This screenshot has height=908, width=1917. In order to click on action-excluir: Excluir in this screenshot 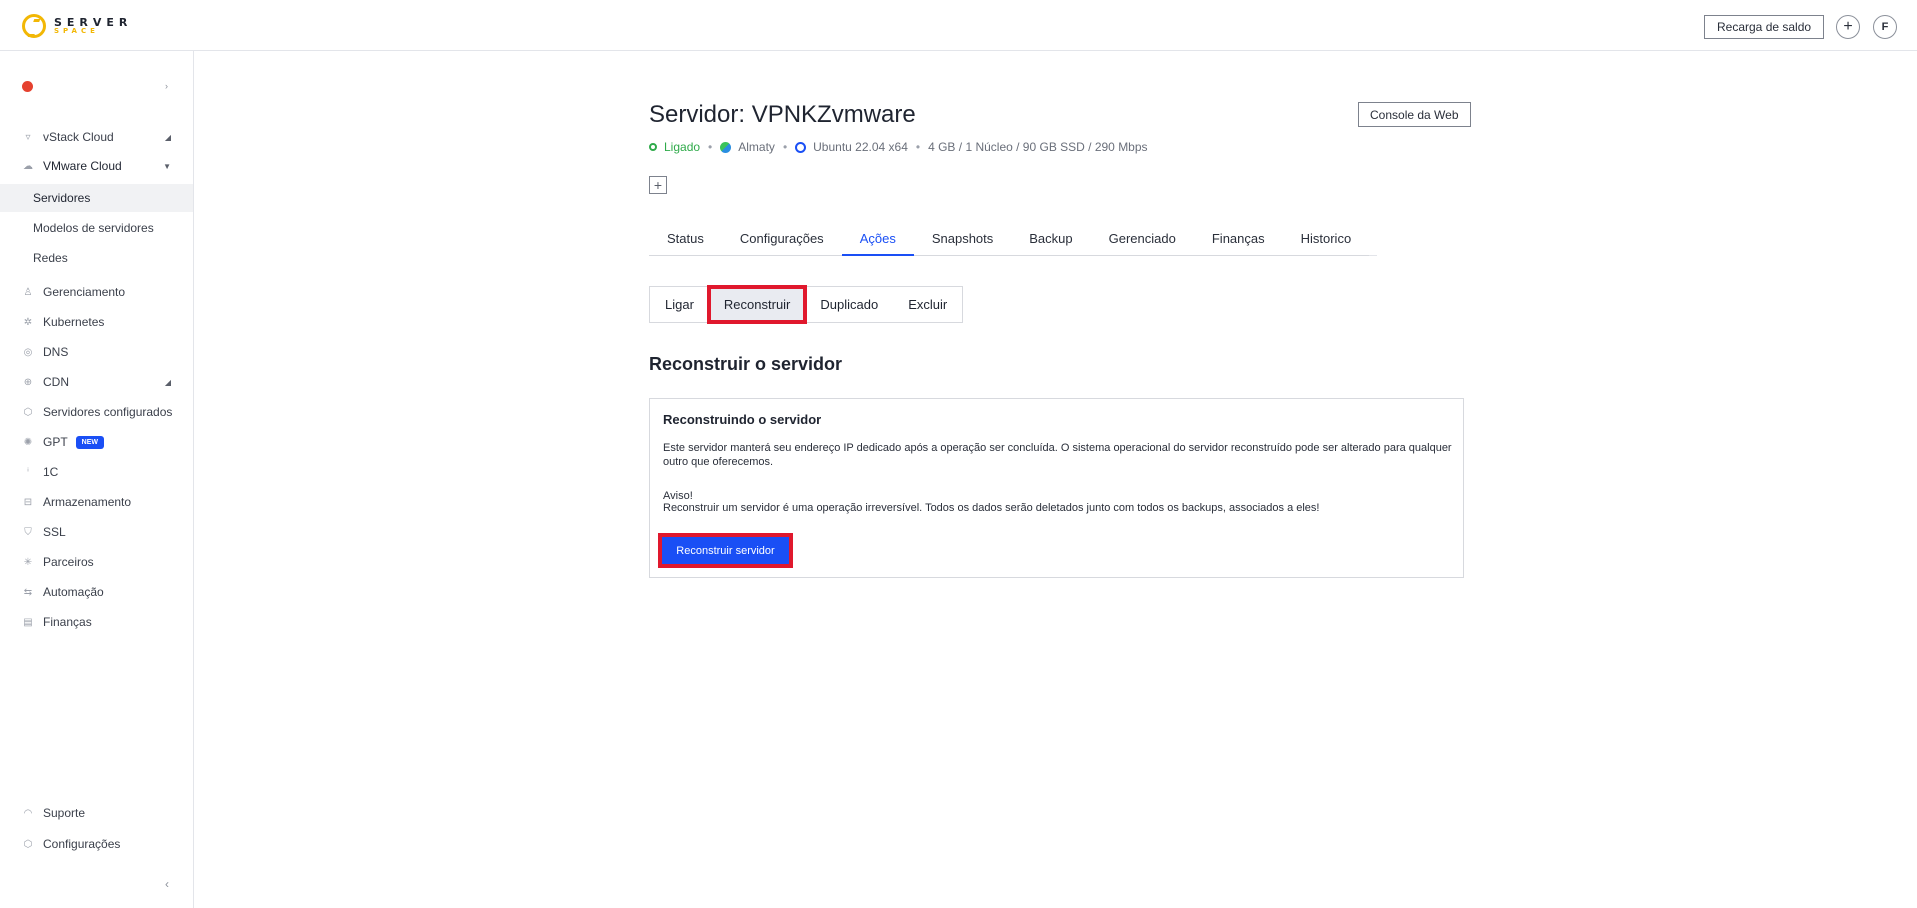, I will do `click(927, 304)`.